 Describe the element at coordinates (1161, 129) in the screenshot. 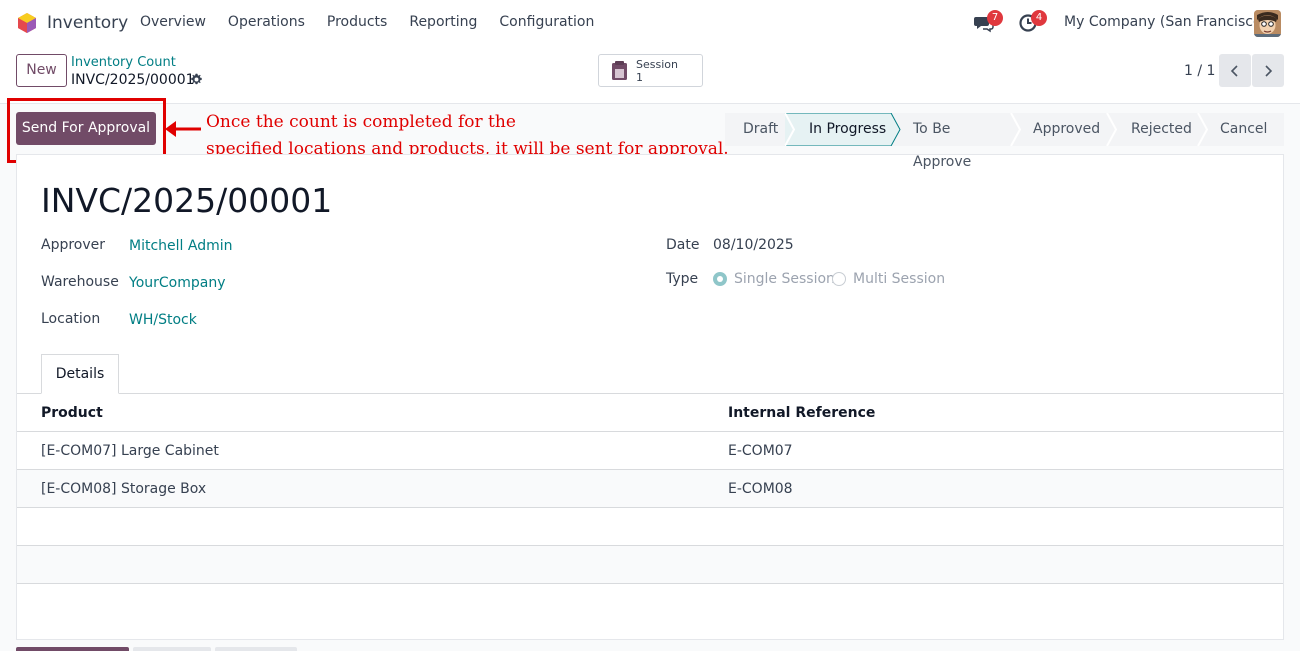

I see `stage-rejected-label: Rejected` at that location.